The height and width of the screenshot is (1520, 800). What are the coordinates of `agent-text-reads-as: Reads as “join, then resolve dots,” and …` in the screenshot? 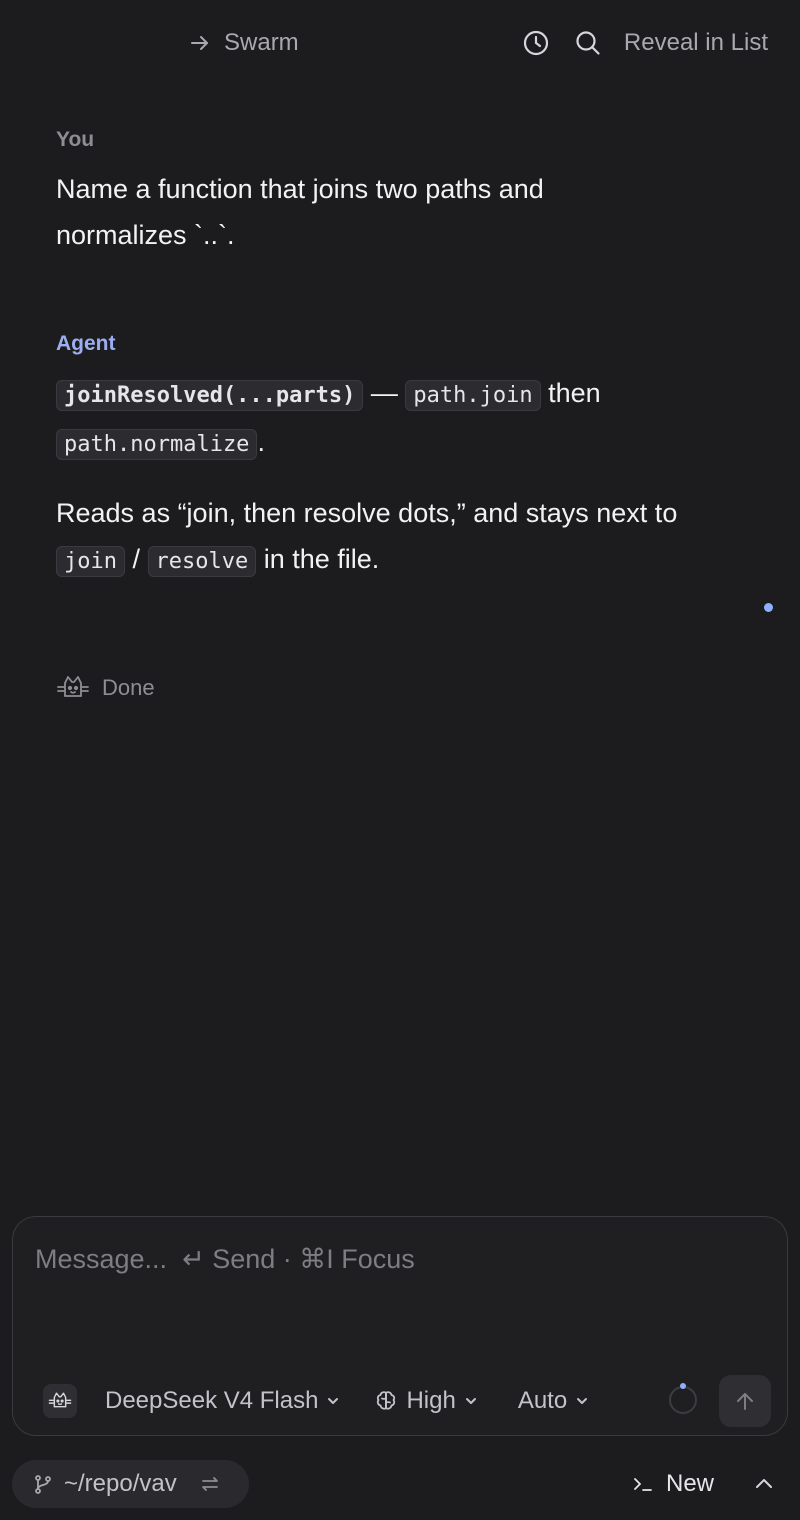 It's located at (367, 513).